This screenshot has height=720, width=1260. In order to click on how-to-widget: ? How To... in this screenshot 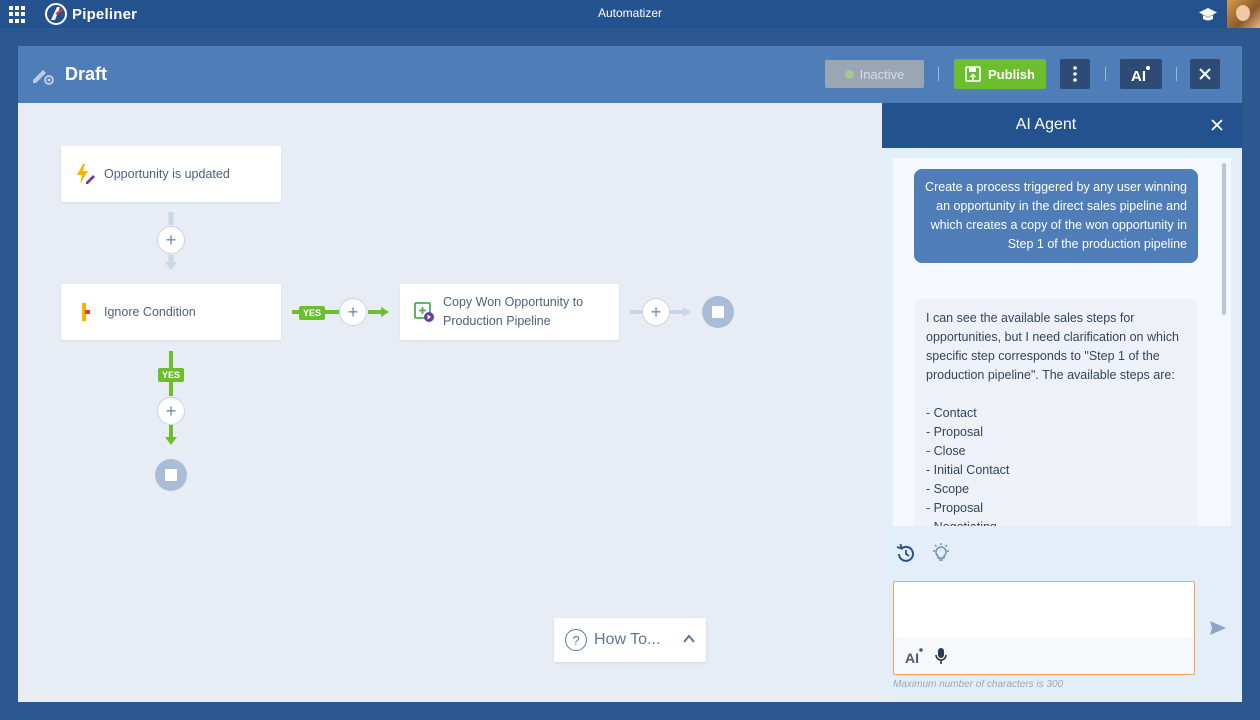, I will do `click(630, 640)`.